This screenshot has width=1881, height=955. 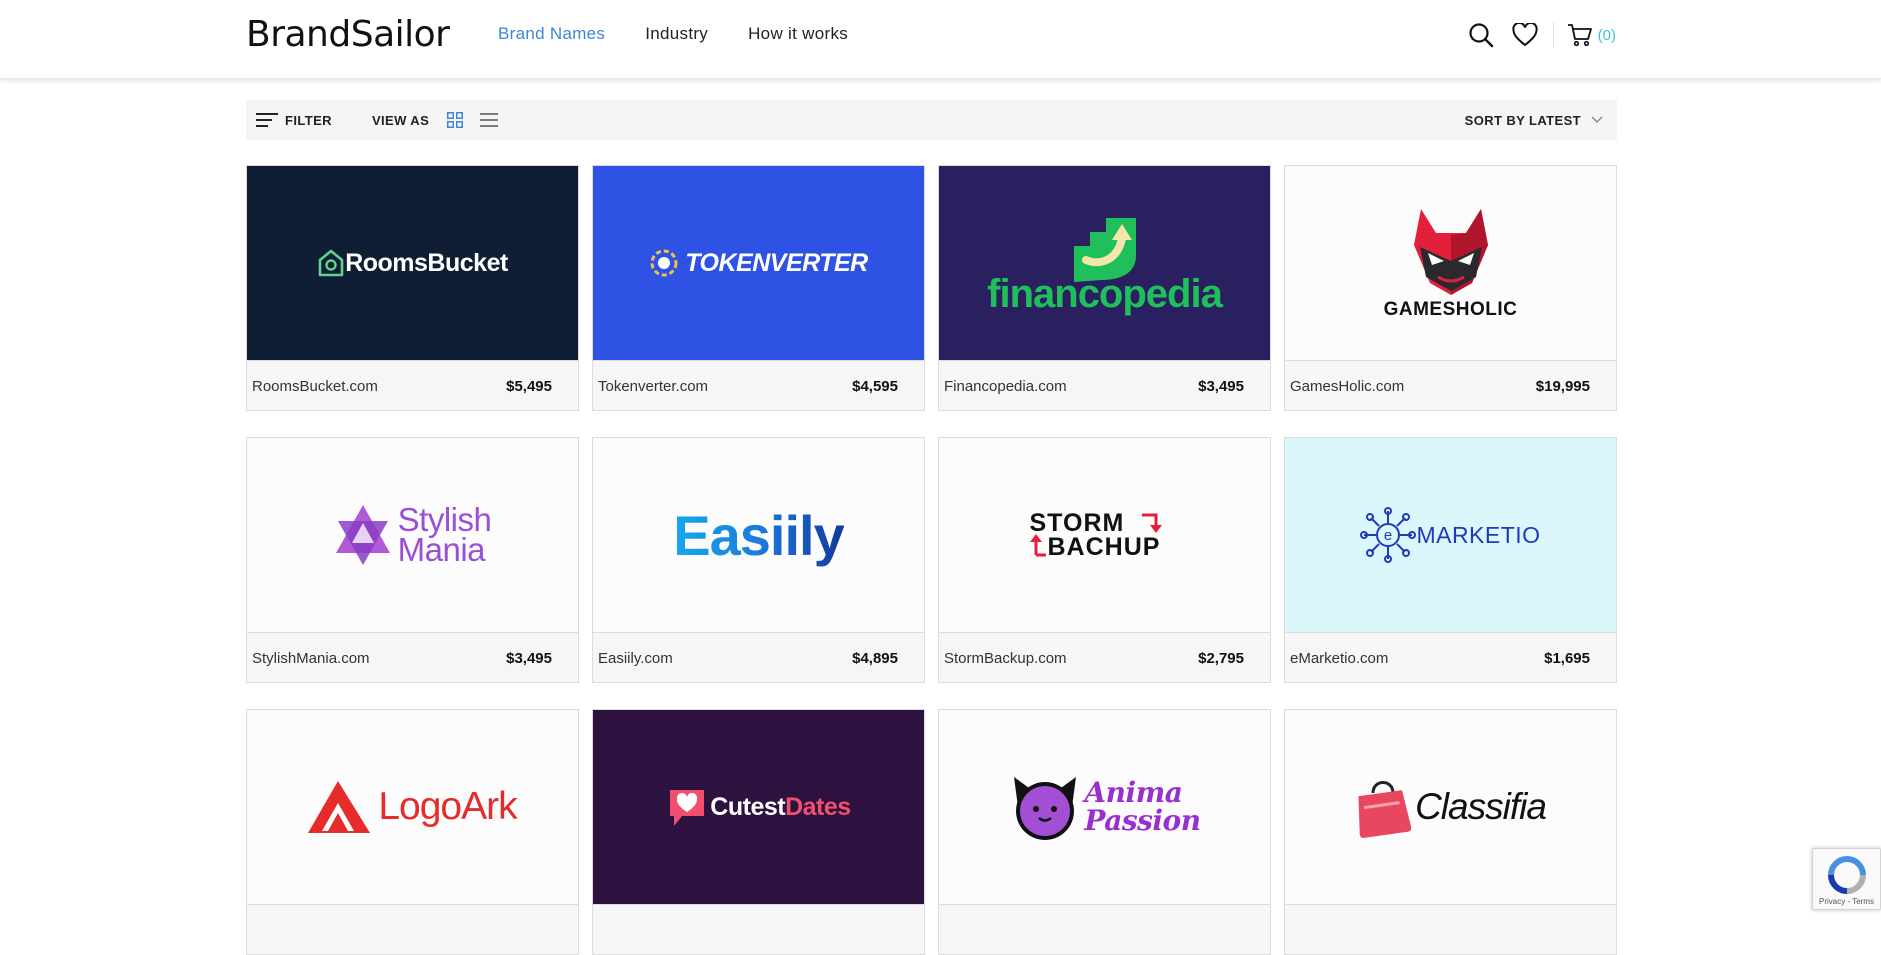 What do you see at coordinates (1105, 293) in the screenshot?
I see `logo-text: financopedia` at bounding box center [1105, 293].